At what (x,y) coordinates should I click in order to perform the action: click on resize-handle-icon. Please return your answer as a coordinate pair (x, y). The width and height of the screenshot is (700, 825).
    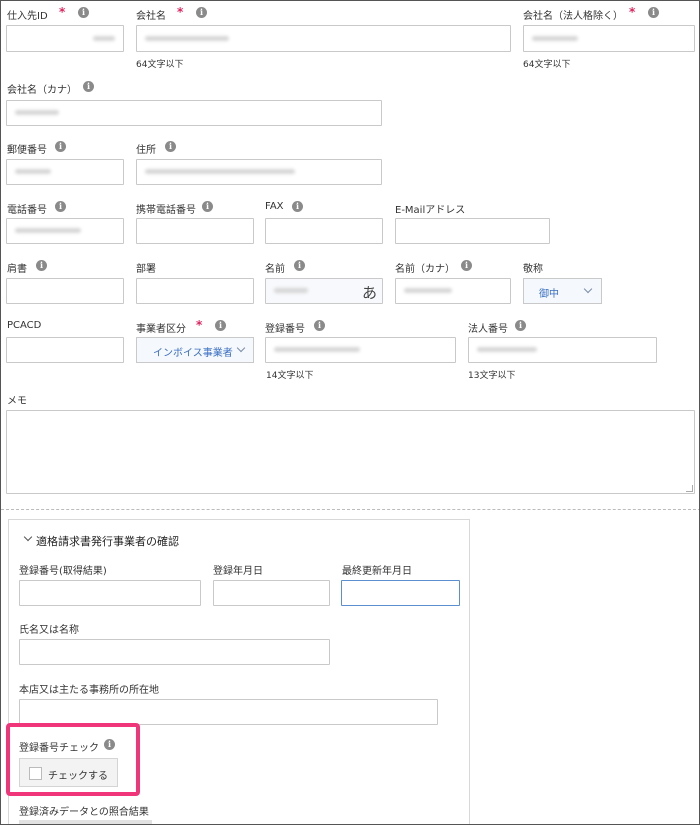
    Looking at the image, I should click on (689, 488).